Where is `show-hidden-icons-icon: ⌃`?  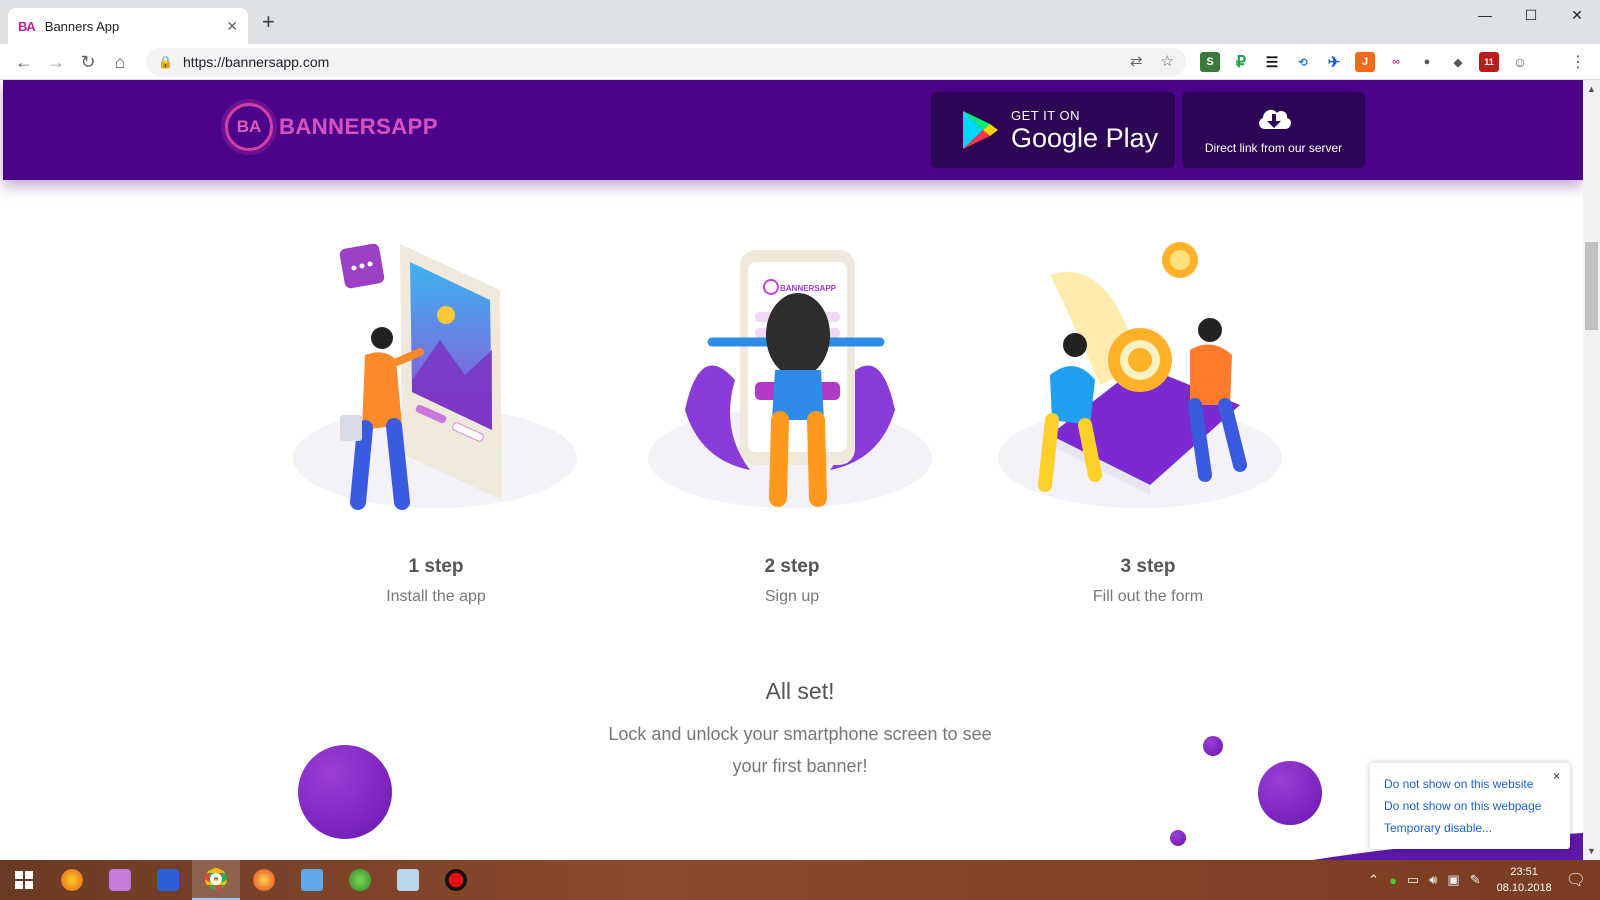 show-hidden-icons-icon: ⌃ is located at coordinates (1373, 880).